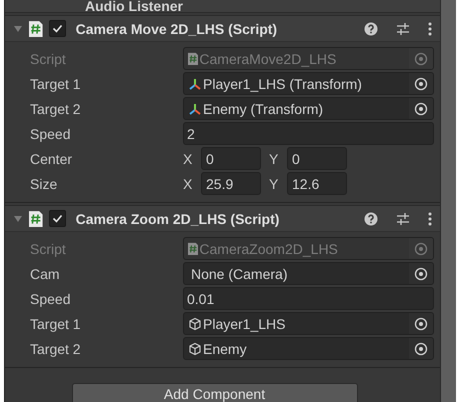  I want to click on object-field: None (Camera), so click(308, 273).